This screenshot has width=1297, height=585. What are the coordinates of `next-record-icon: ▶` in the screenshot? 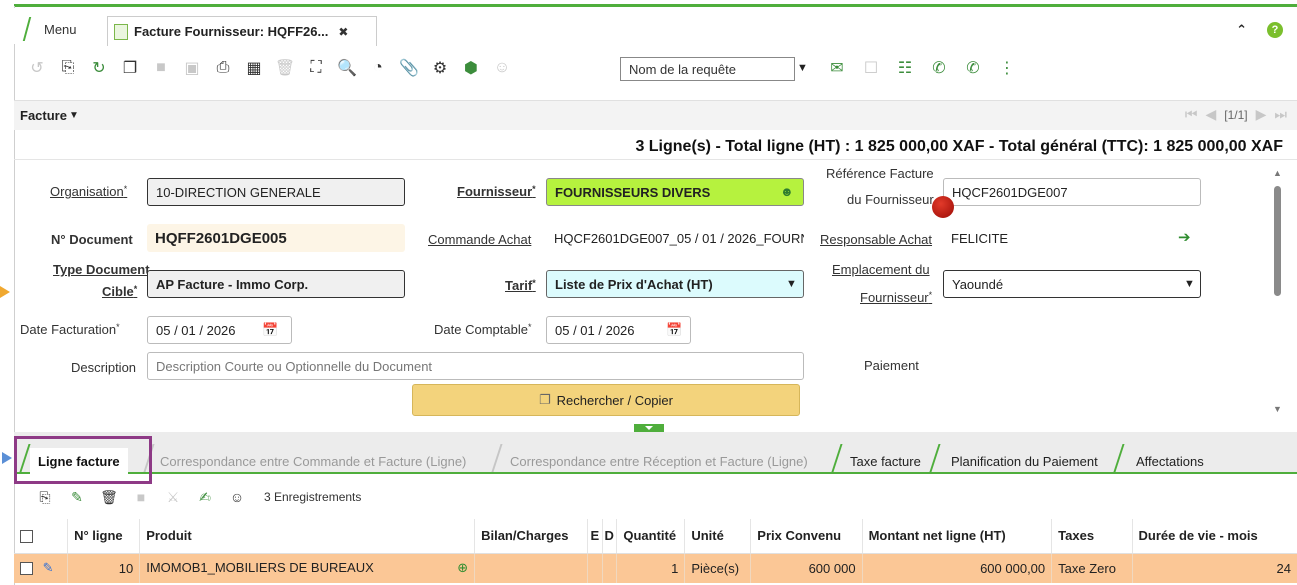 It's located at (1261, 114).